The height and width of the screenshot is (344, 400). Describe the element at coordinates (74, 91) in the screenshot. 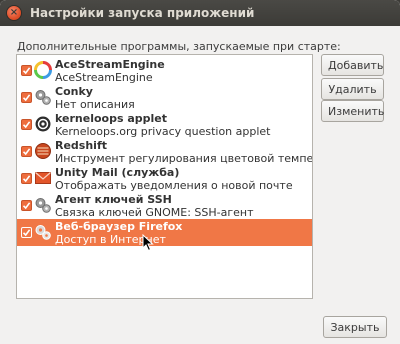

I see `program-name: Conky` at that location.